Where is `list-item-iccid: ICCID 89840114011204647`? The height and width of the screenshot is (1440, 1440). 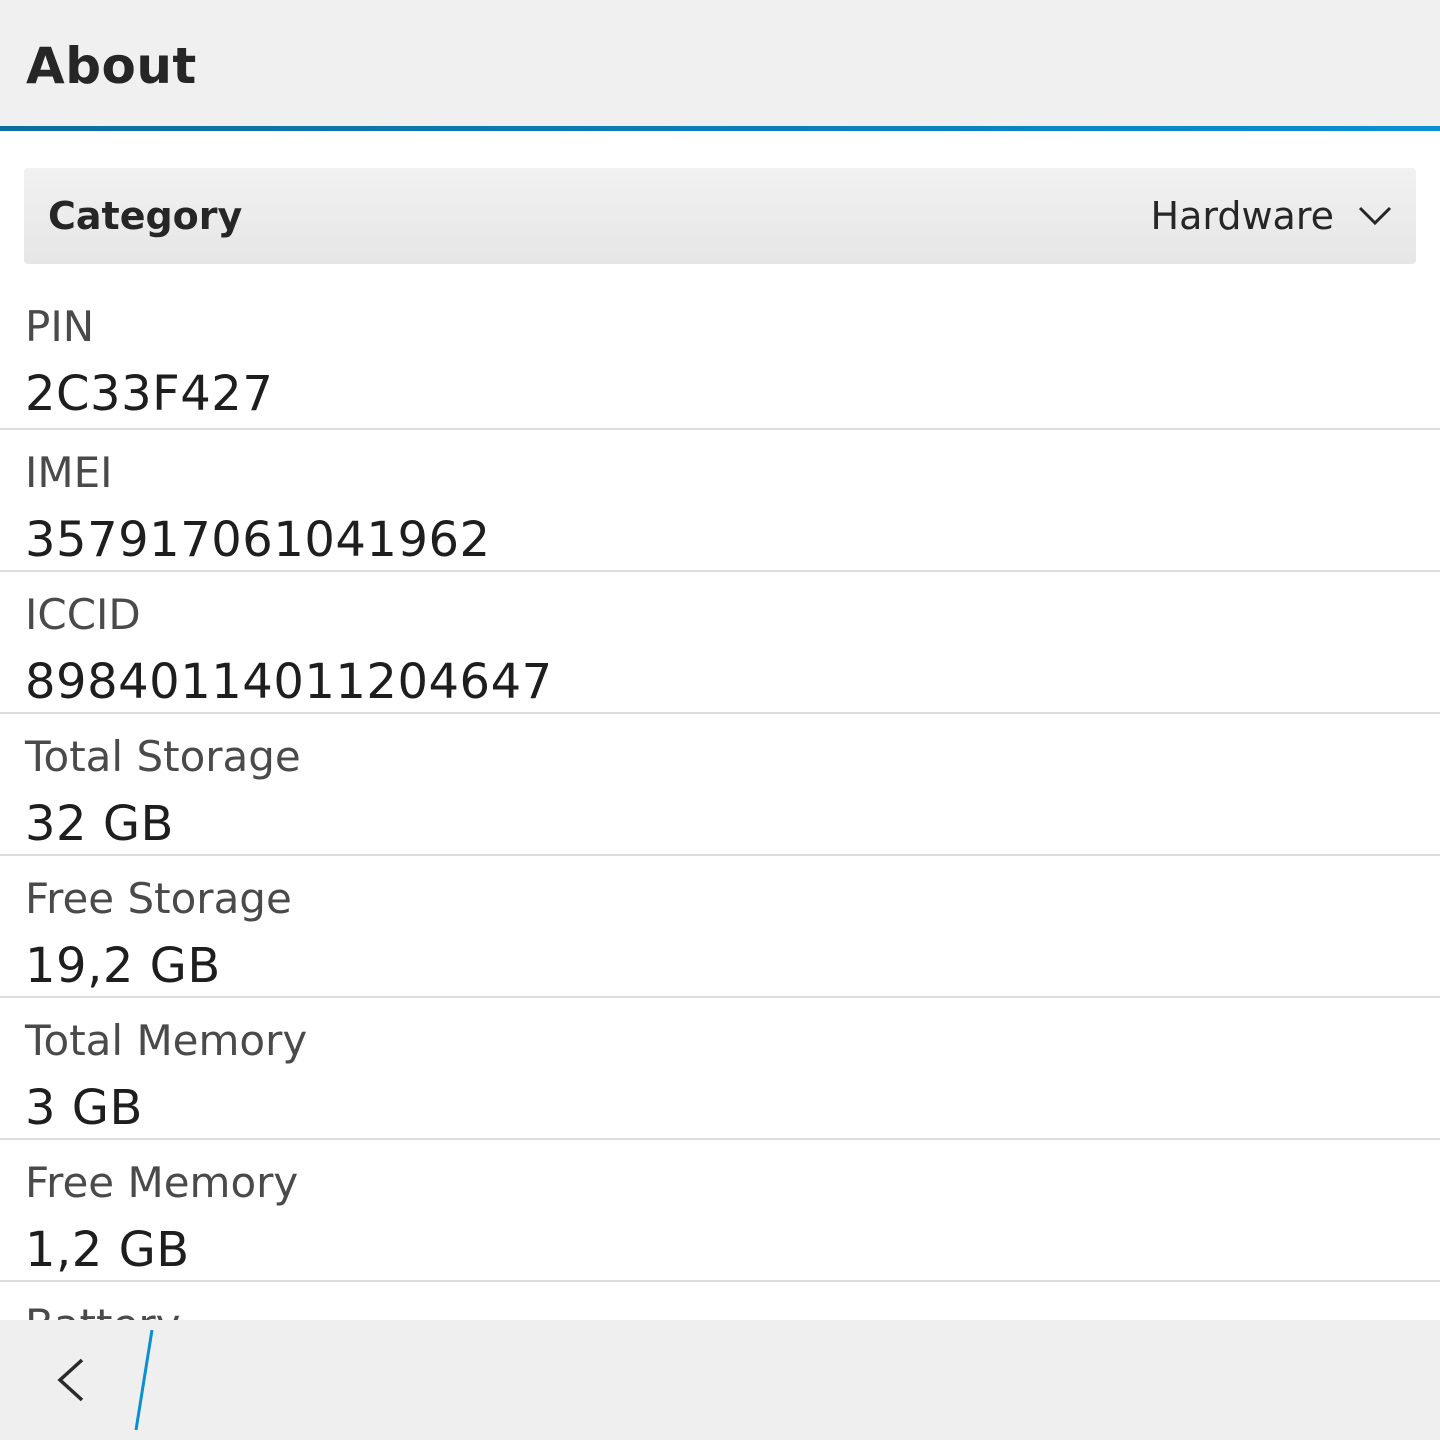 list-item-iccid: ICCID 89840114011204647 is located at coordinates (720, 643).